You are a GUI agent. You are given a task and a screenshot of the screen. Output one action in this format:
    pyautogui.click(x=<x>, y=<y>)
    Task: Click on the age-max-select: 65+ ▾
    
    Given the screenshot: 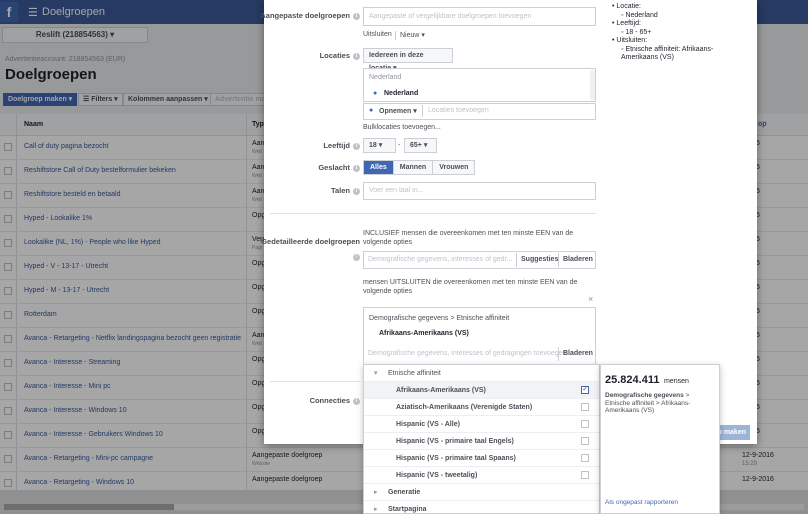 What is the action you would take?
    pyautogui.click(x=420, y=145)
    